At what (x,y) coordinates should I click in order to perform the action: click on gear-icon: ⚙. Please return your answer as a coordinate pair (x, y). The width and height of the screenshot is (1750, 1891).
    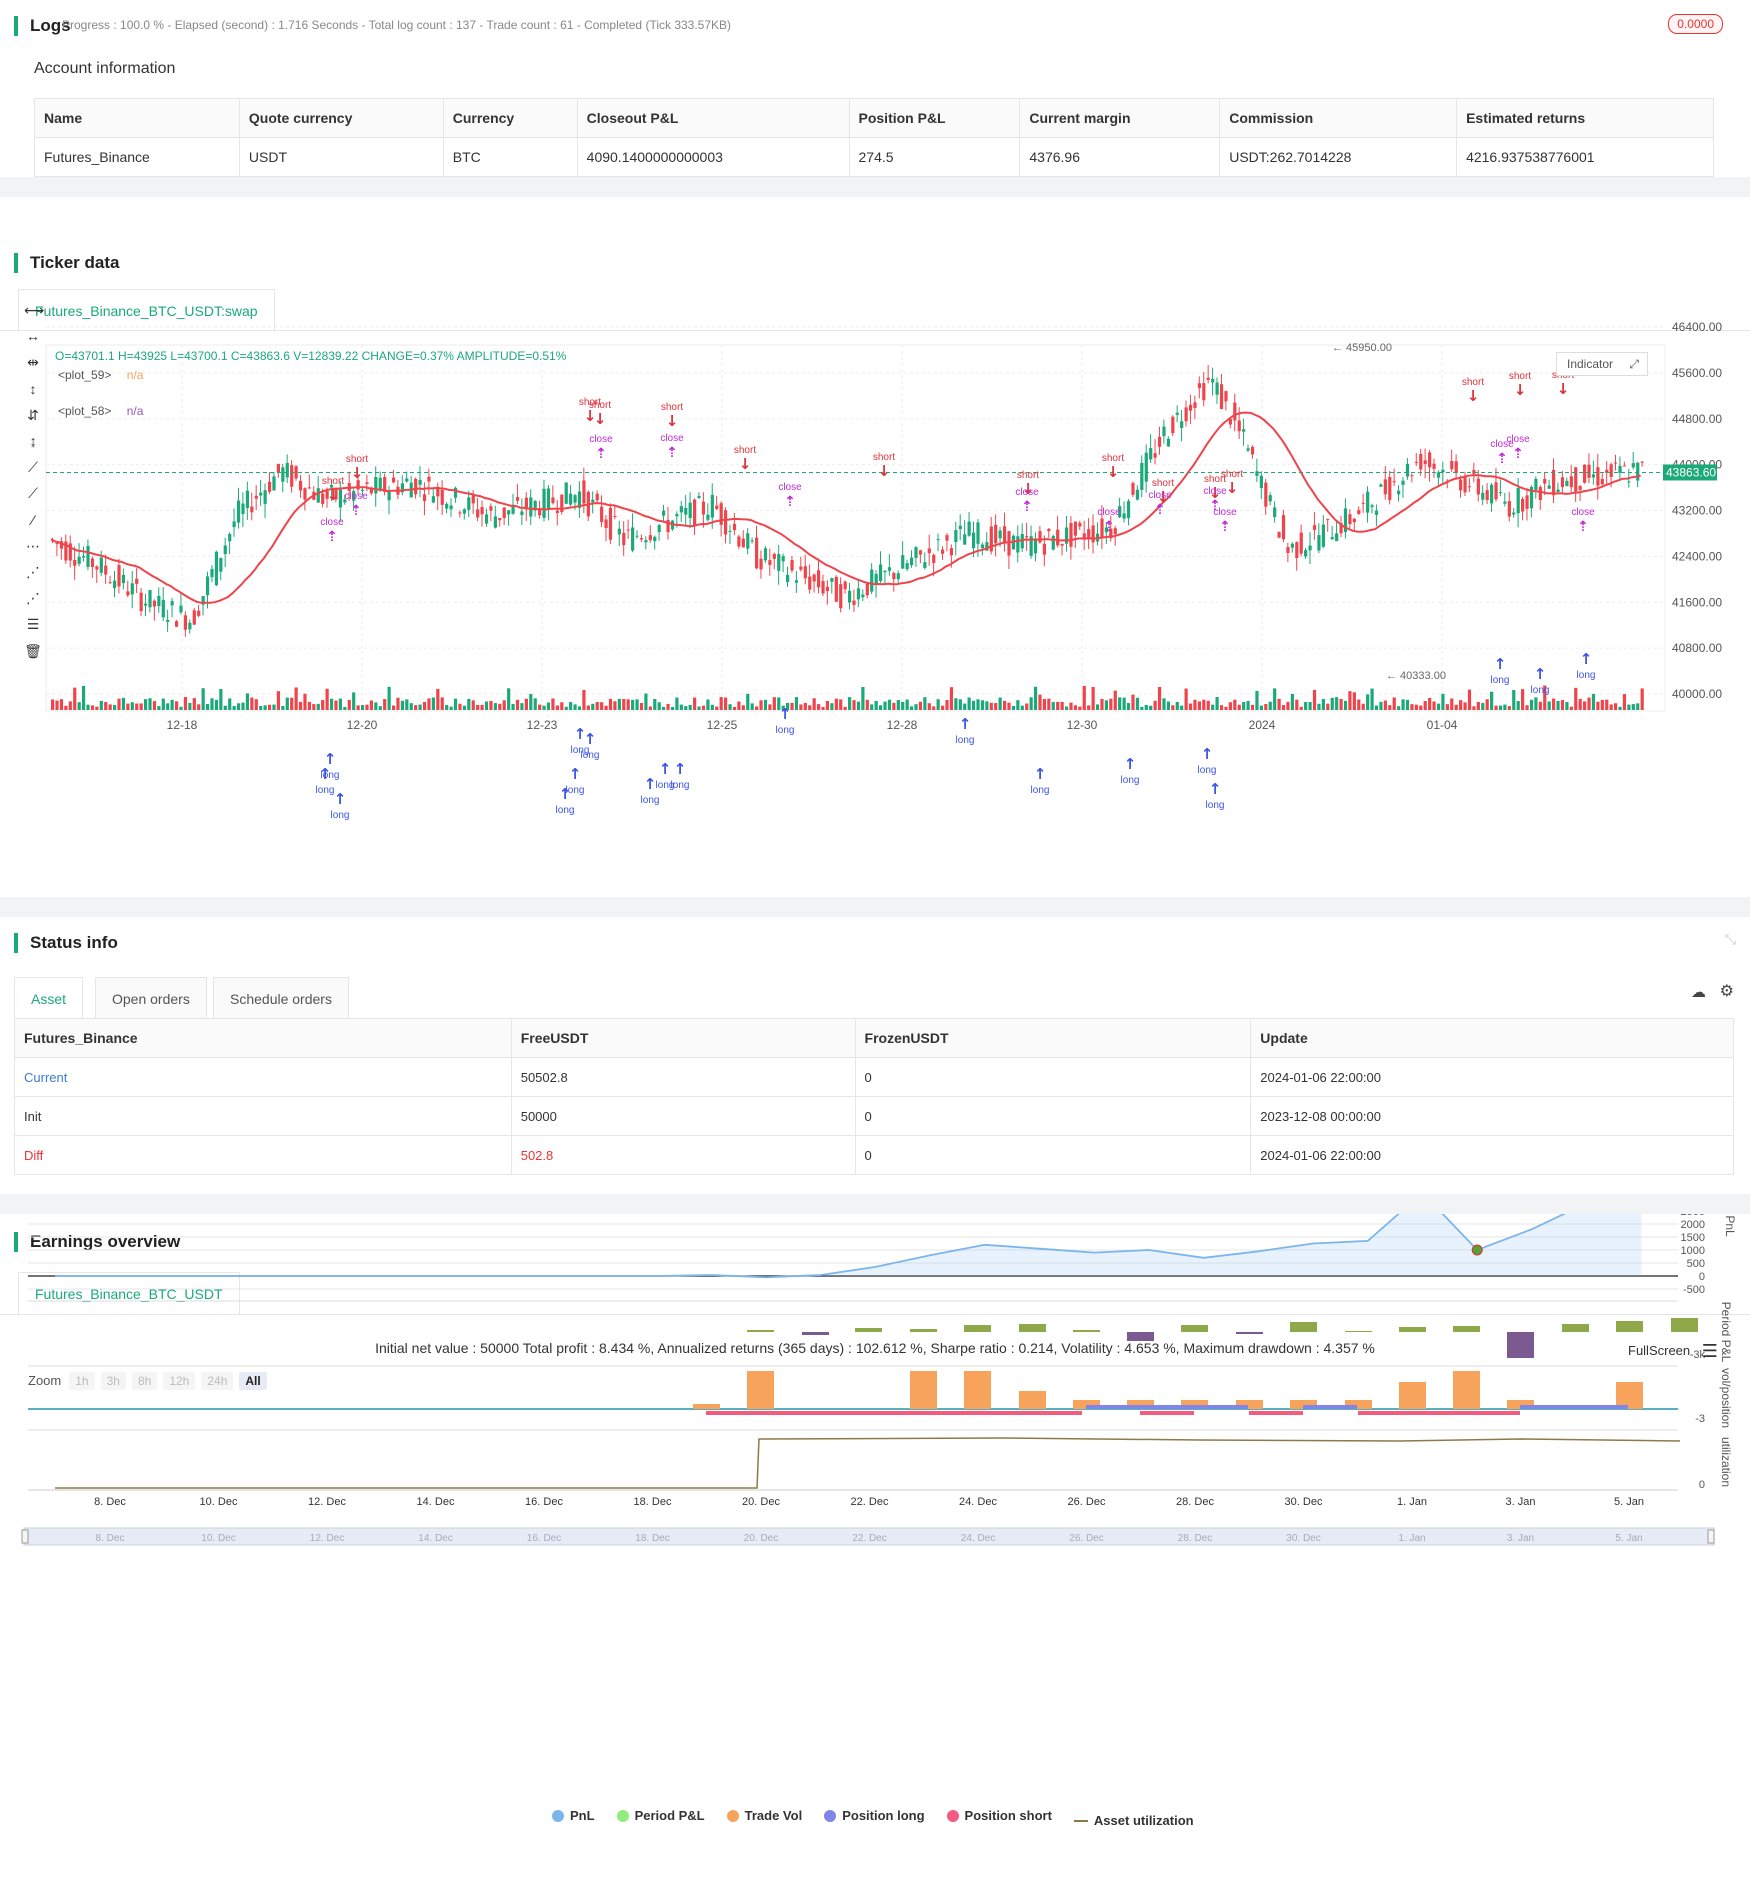
    Looking at the image, I should click on (1727, 991).